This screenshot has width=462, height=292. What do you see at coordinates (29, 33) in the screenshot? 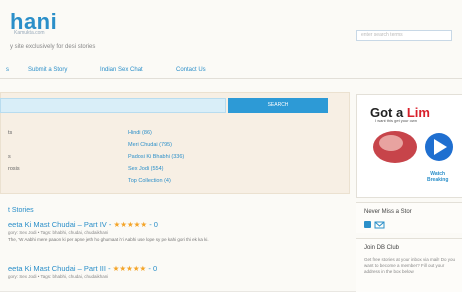
I see `logo-subtext: Kamukta.com` at bounding box center [29, 33].